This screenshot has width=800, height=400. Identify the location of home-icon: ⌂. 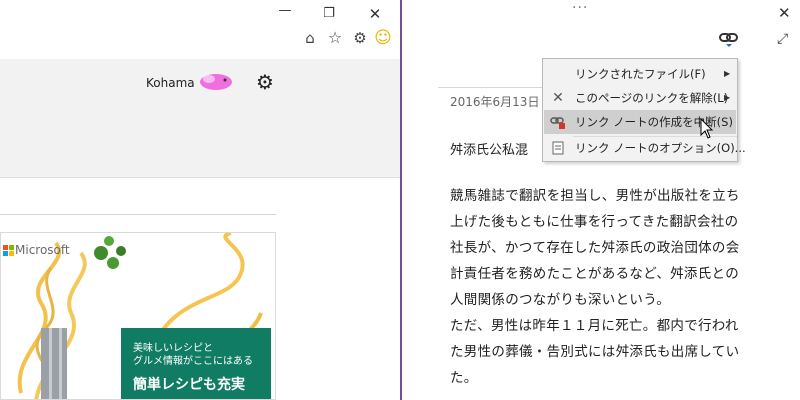
(310, 38).